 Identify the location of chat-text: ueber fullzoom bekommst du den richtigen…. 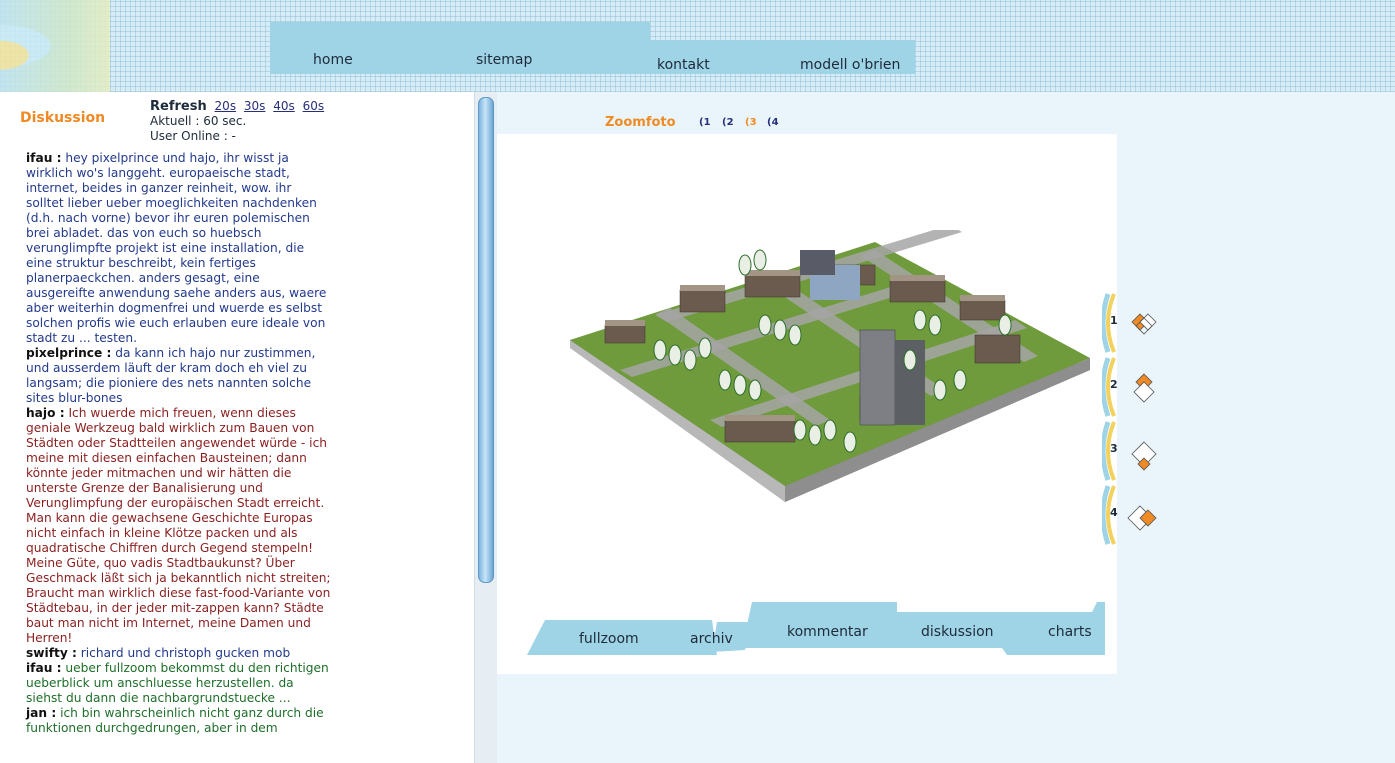
(177, 683).